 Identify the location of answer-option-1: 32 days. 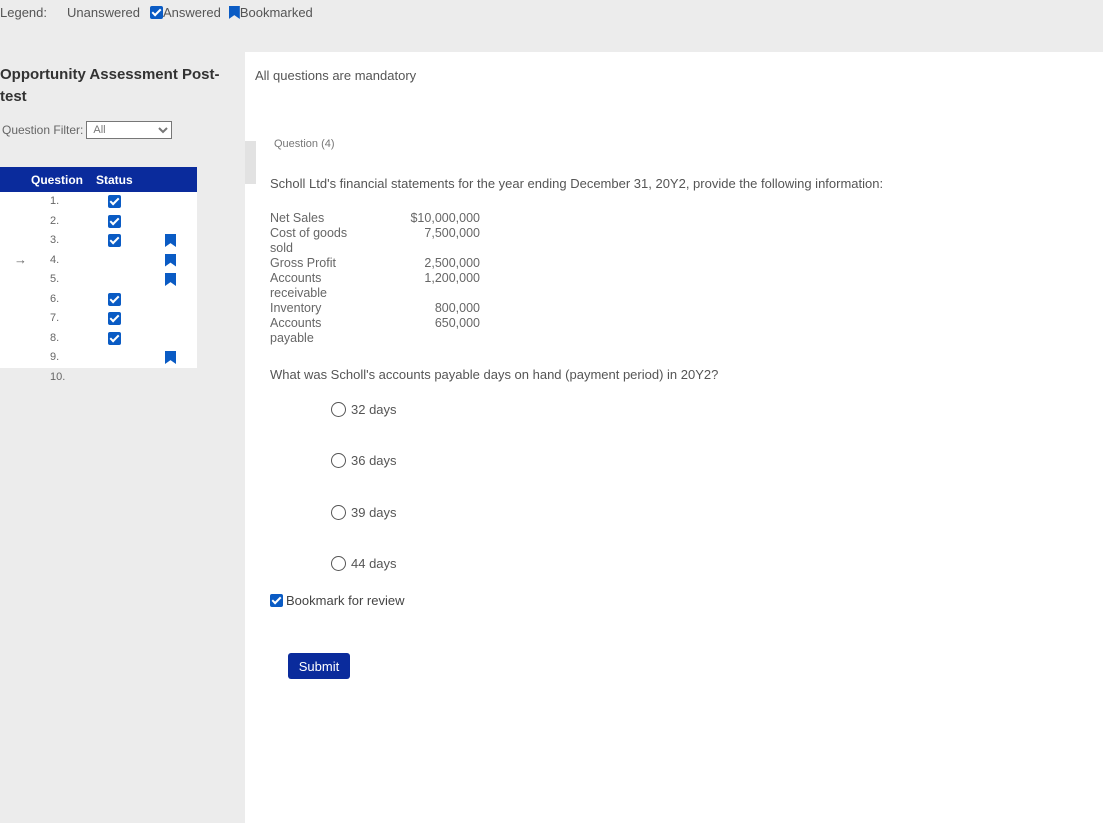
(364, 409).